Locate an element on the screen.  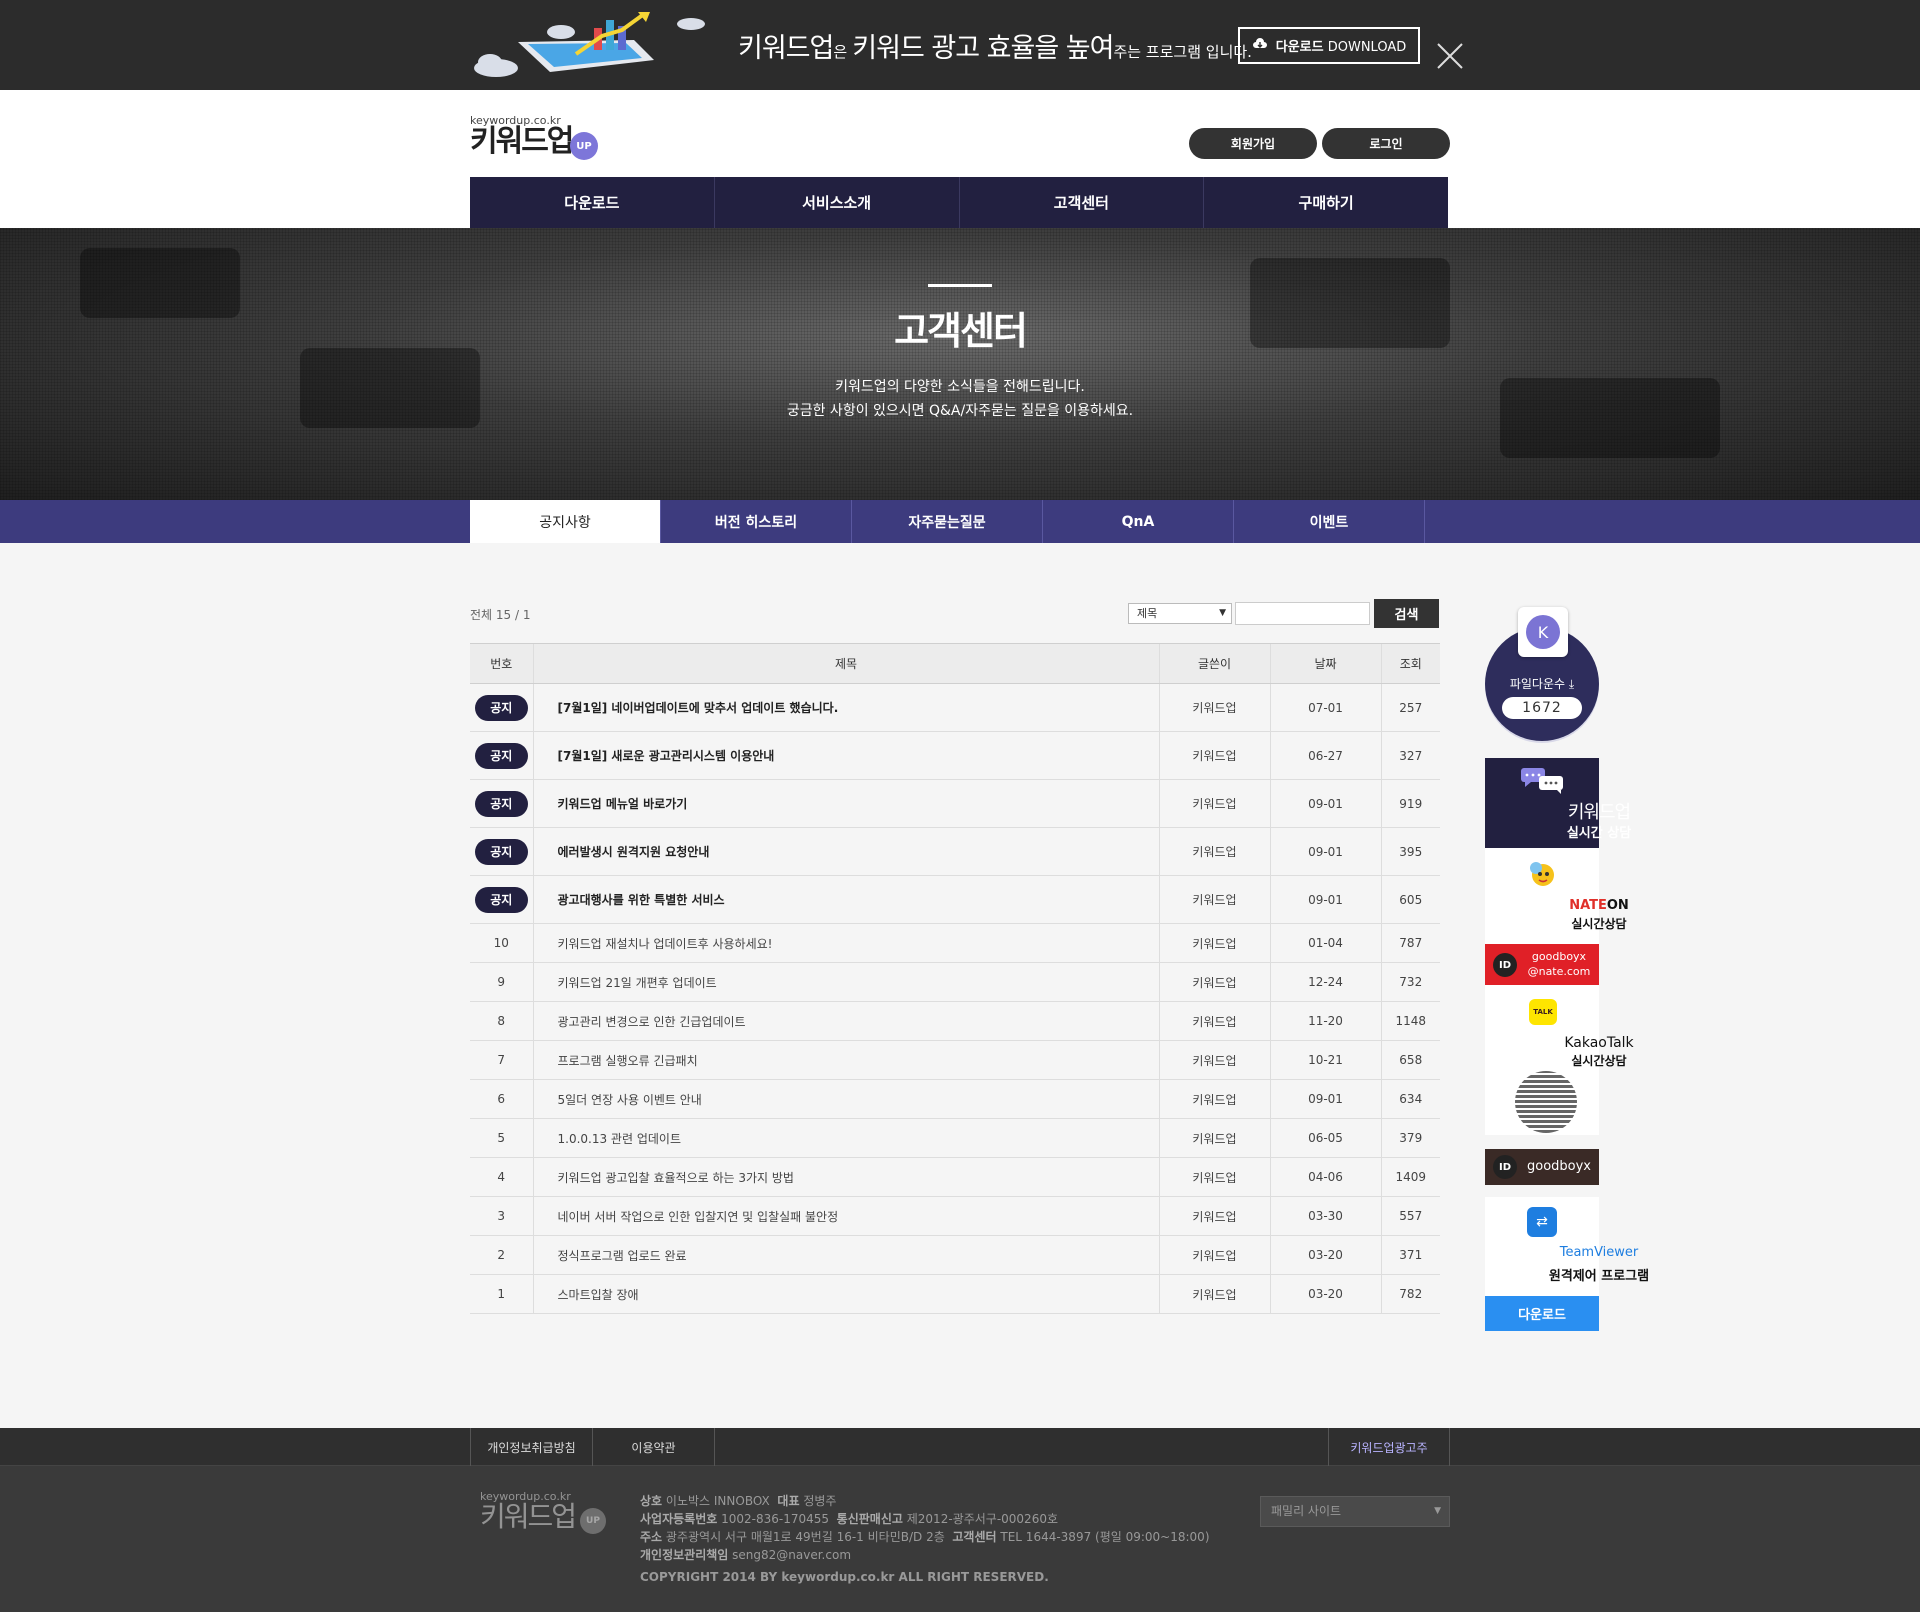
post-title: 키워드업 광고입찰 효율적으로 하는 3가지 방법 is located at coordinates (845, 1177).